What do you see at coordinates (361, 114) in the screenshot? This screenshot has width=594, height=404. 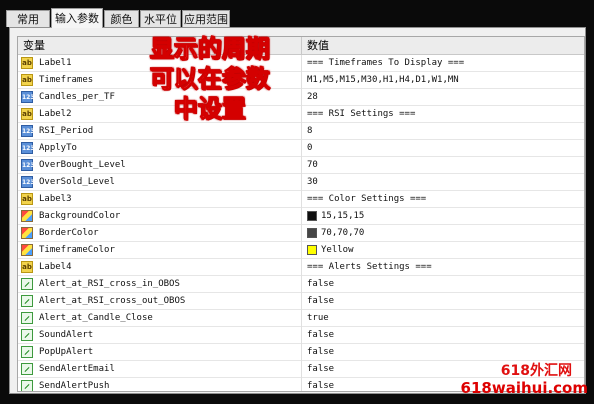 I see `parameter-value: === RSI Settings ===` at bounding box center [361, 114].